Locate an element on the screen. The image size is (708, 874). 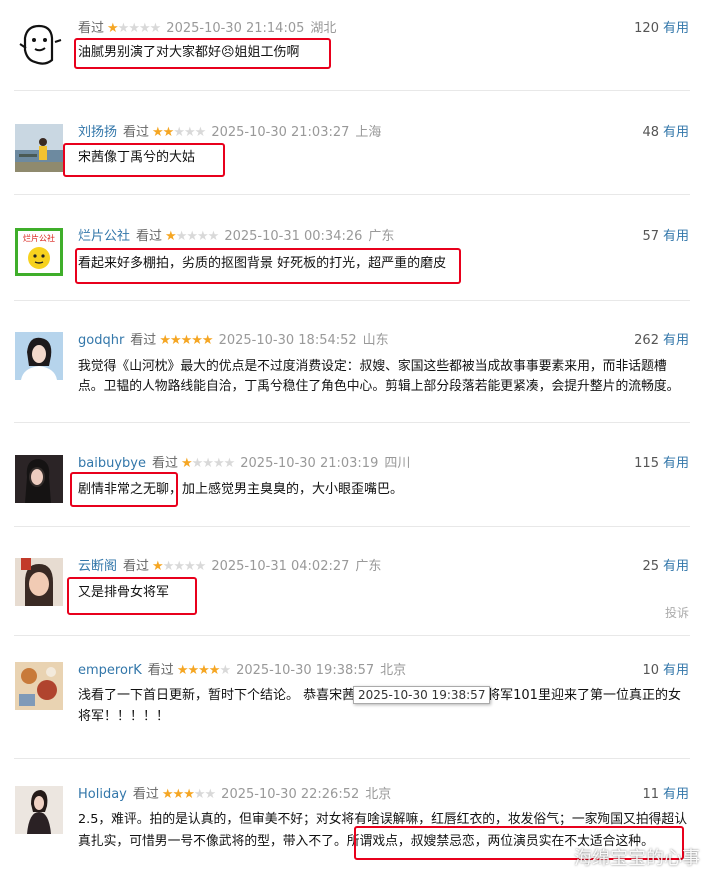
vote-count: 262 is located at coordinates (646, 340).